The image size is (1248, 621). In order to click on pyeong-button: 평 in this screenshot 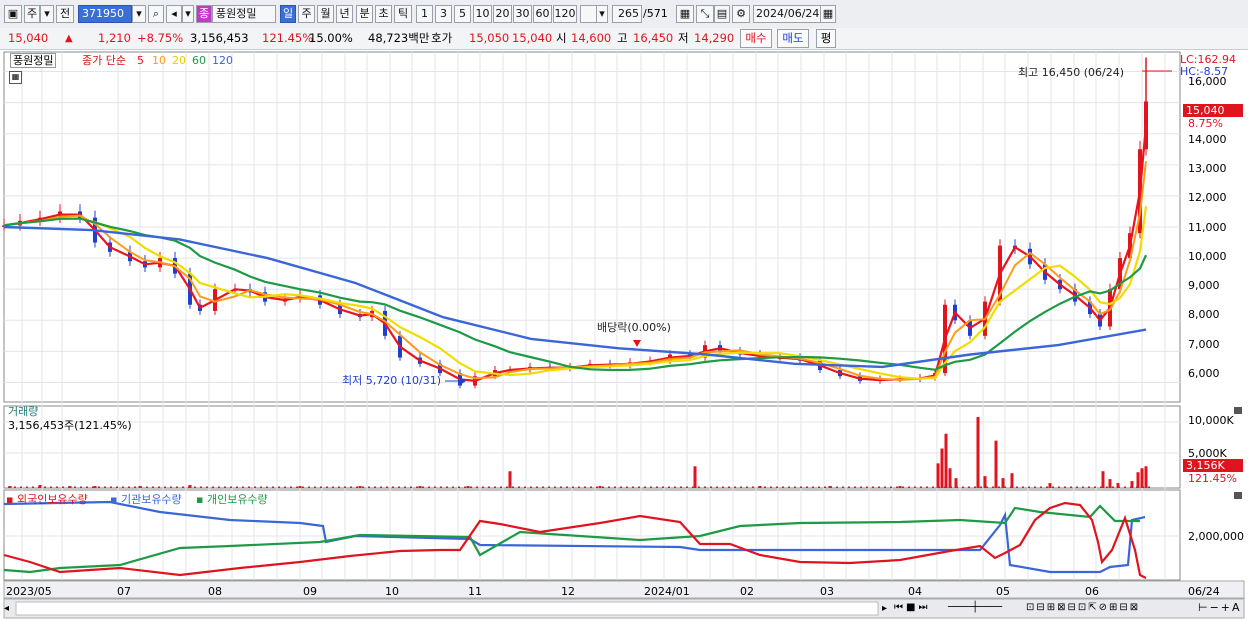, I will do `click(826, 38)`.